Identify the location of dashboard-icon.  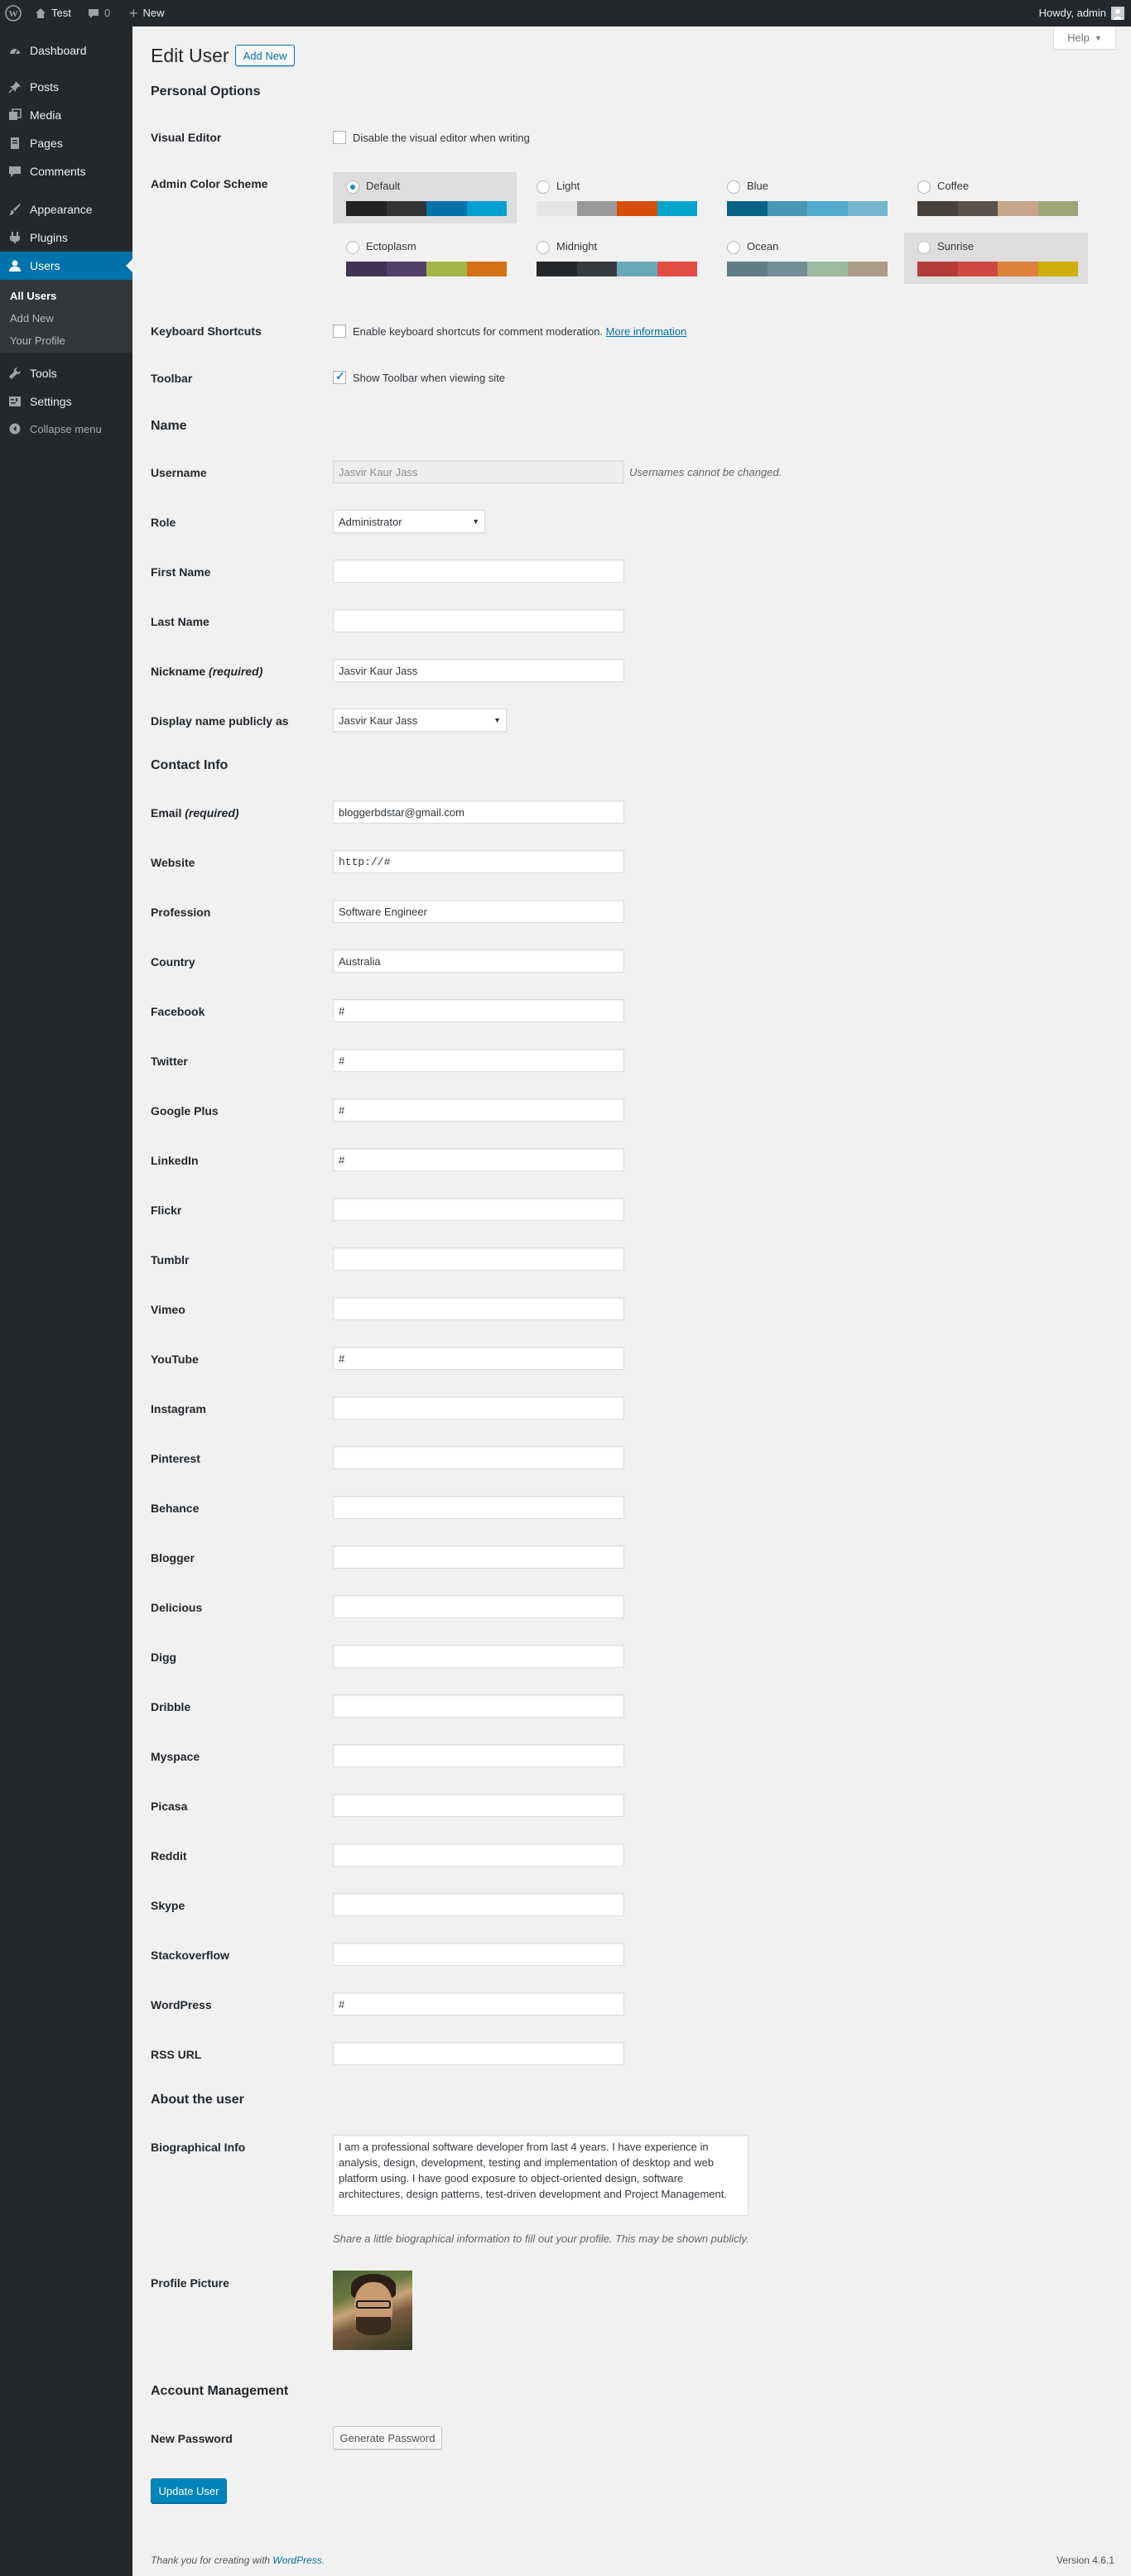
(15, 50).